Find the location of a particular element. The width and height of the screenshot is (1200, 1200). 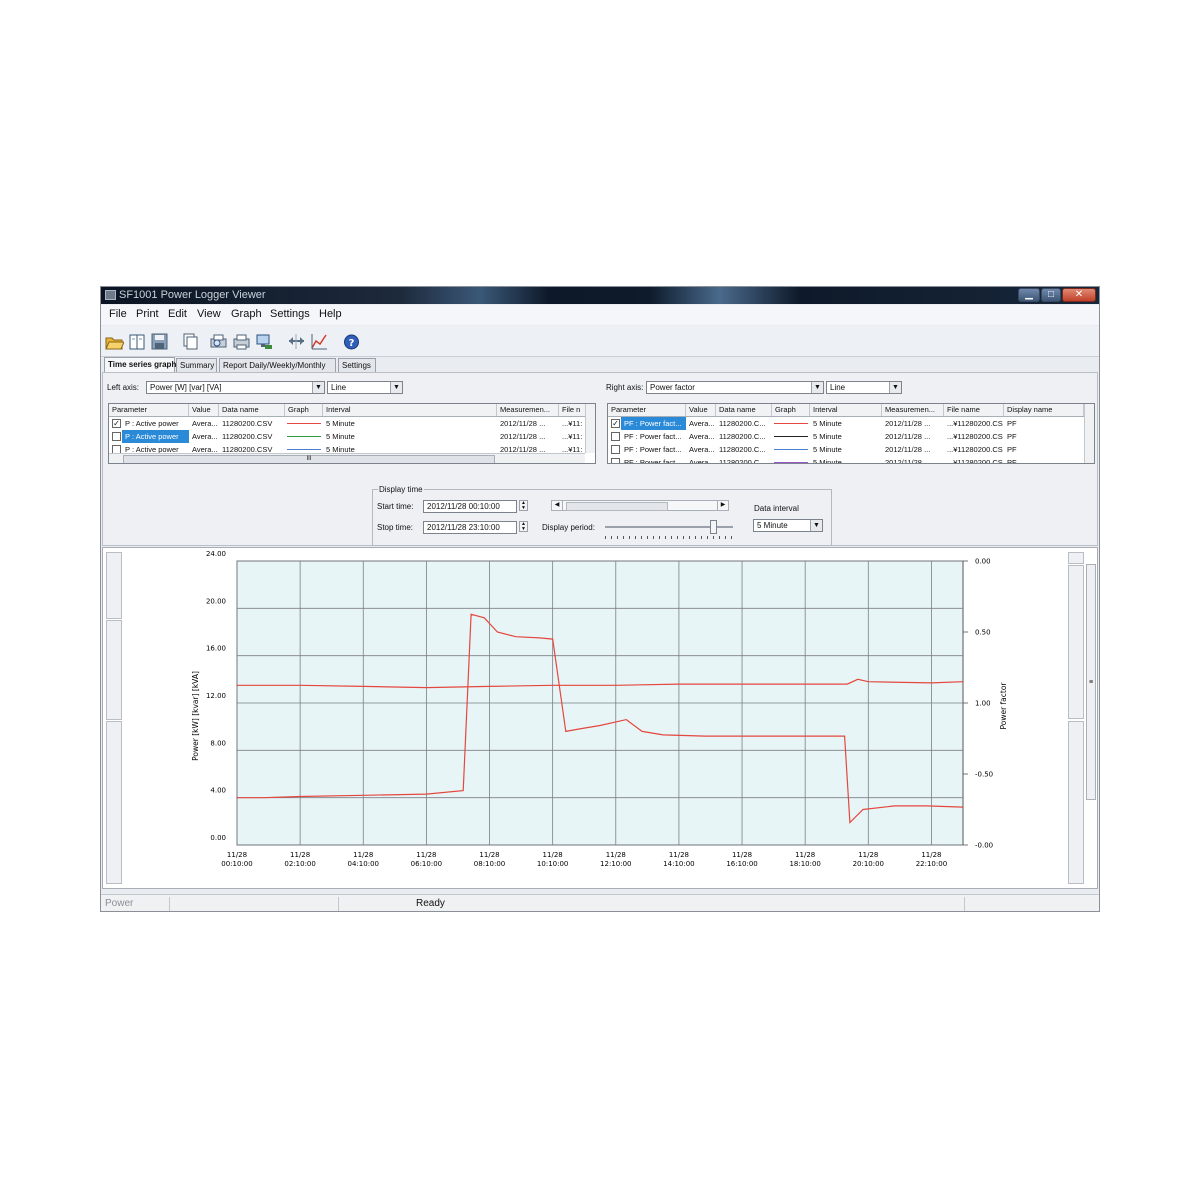

right-type-select: Line ▼ is located at coordinates (864, 387).